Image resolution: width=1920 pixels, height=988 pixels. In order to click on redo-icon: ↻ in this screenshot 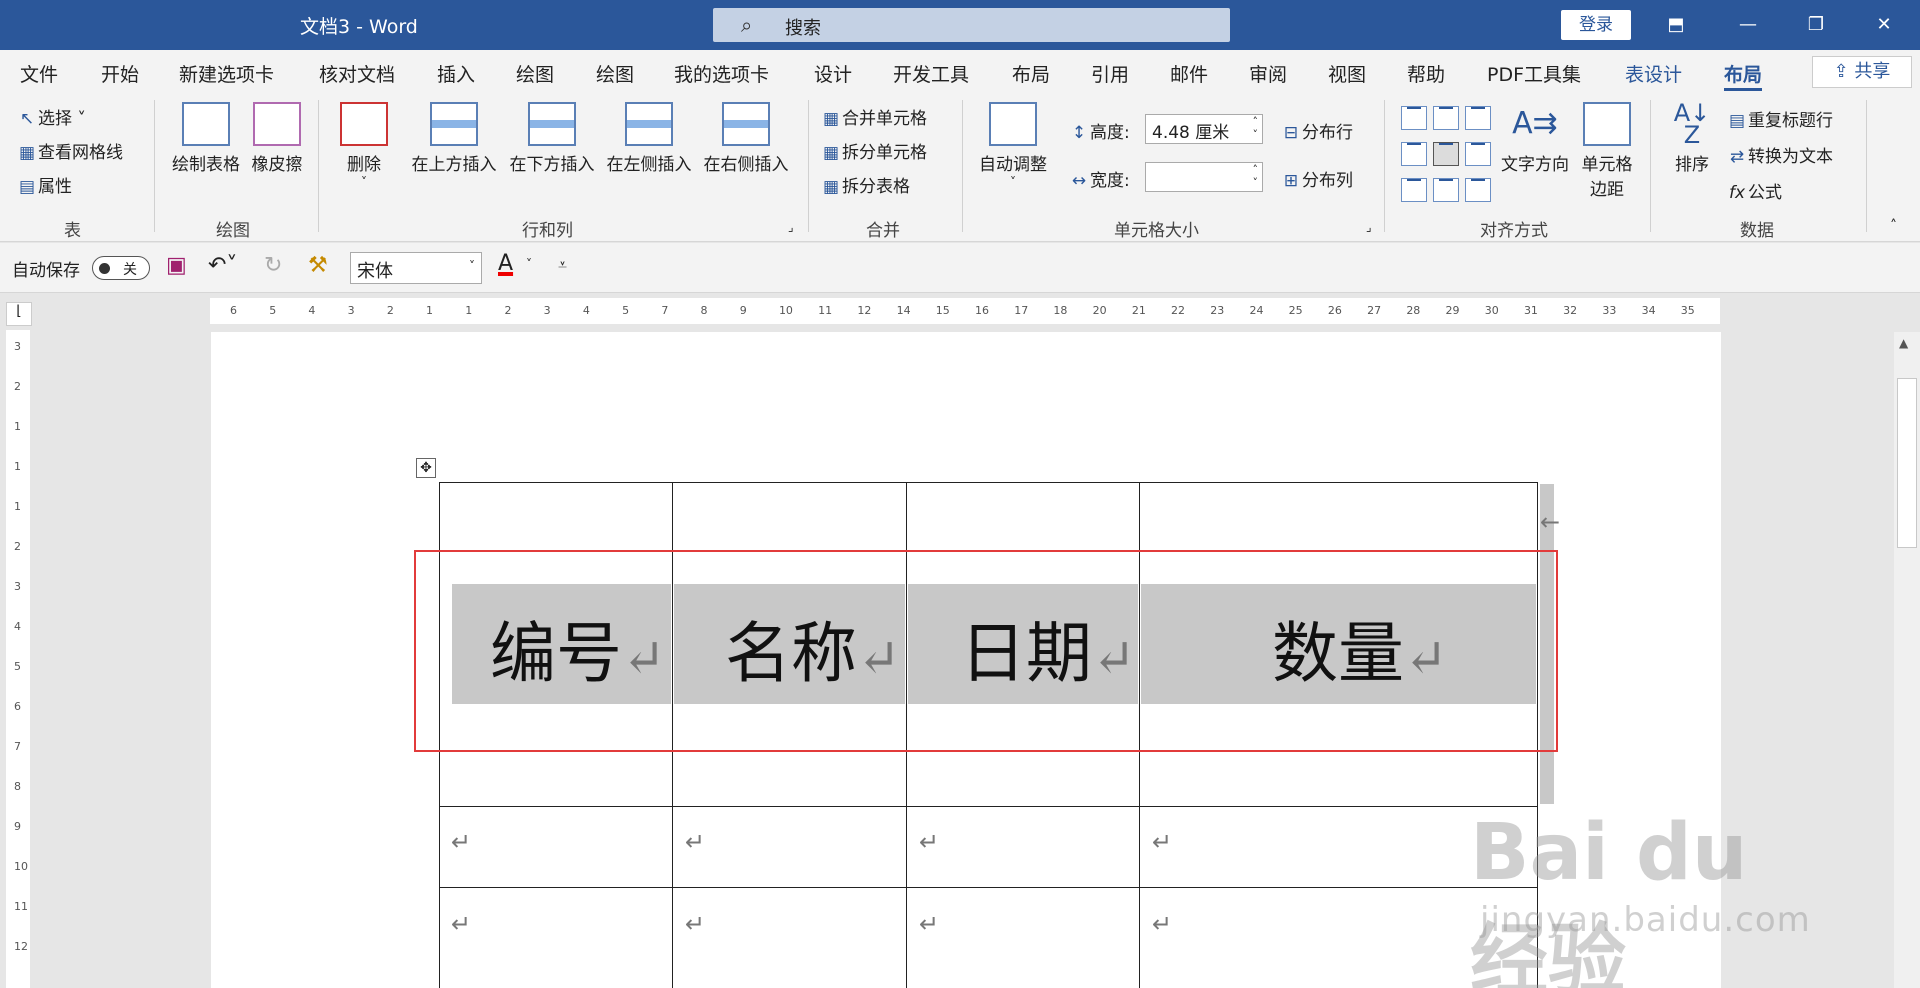, I will do `click(273, 265)`.